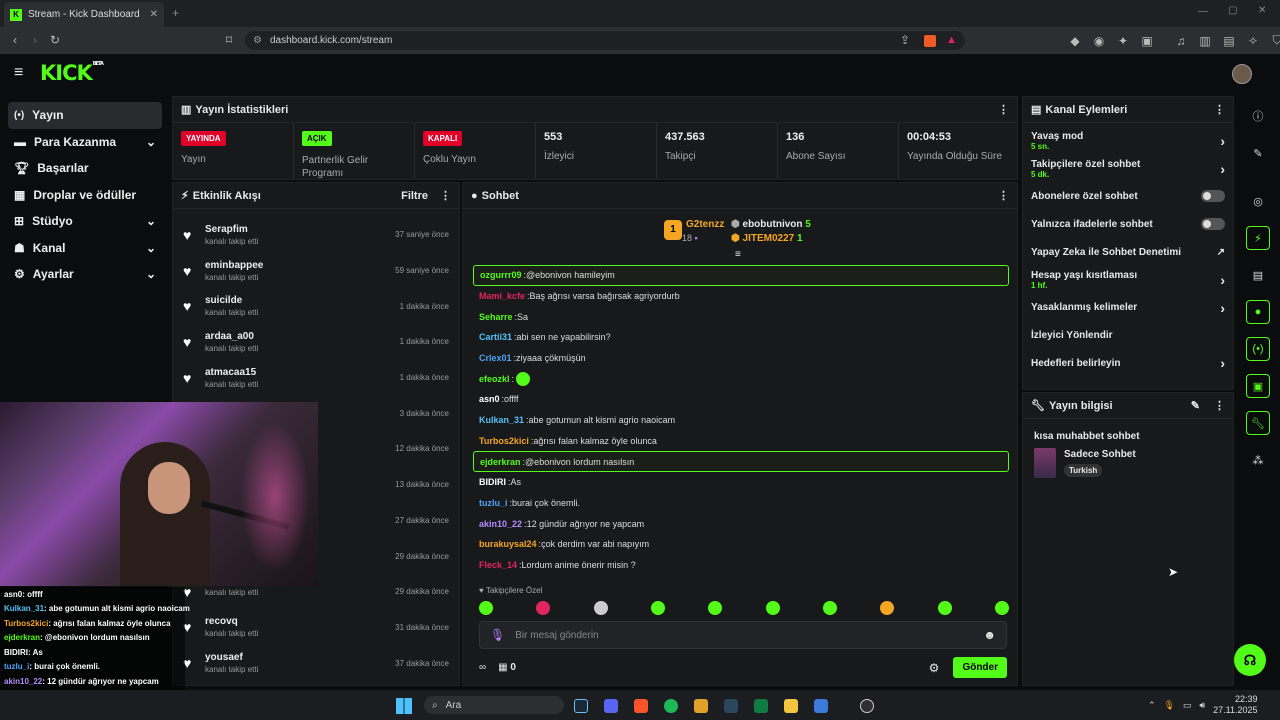  I want to click on chat-message: tuzlu_i: burai çok önemli., so click(741, 503).